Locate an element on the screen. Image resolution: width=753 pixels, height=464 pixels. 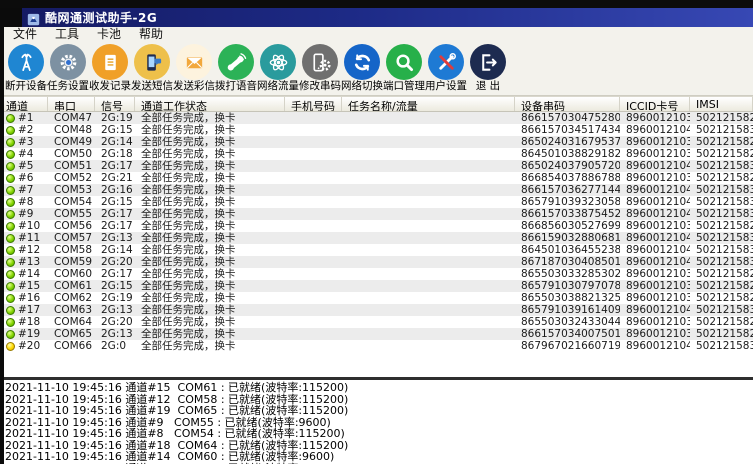
menu-item-帮助: 帮助 is located at coordinates (151, 34).